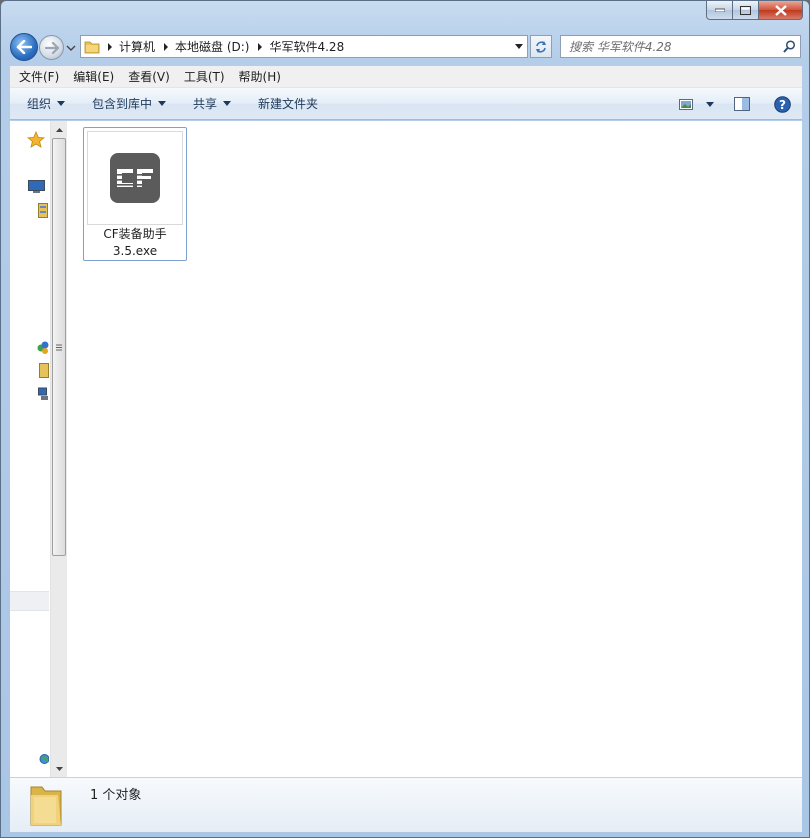  I want to click on breadcrumb-computer: 计算机, so click(138, 46).